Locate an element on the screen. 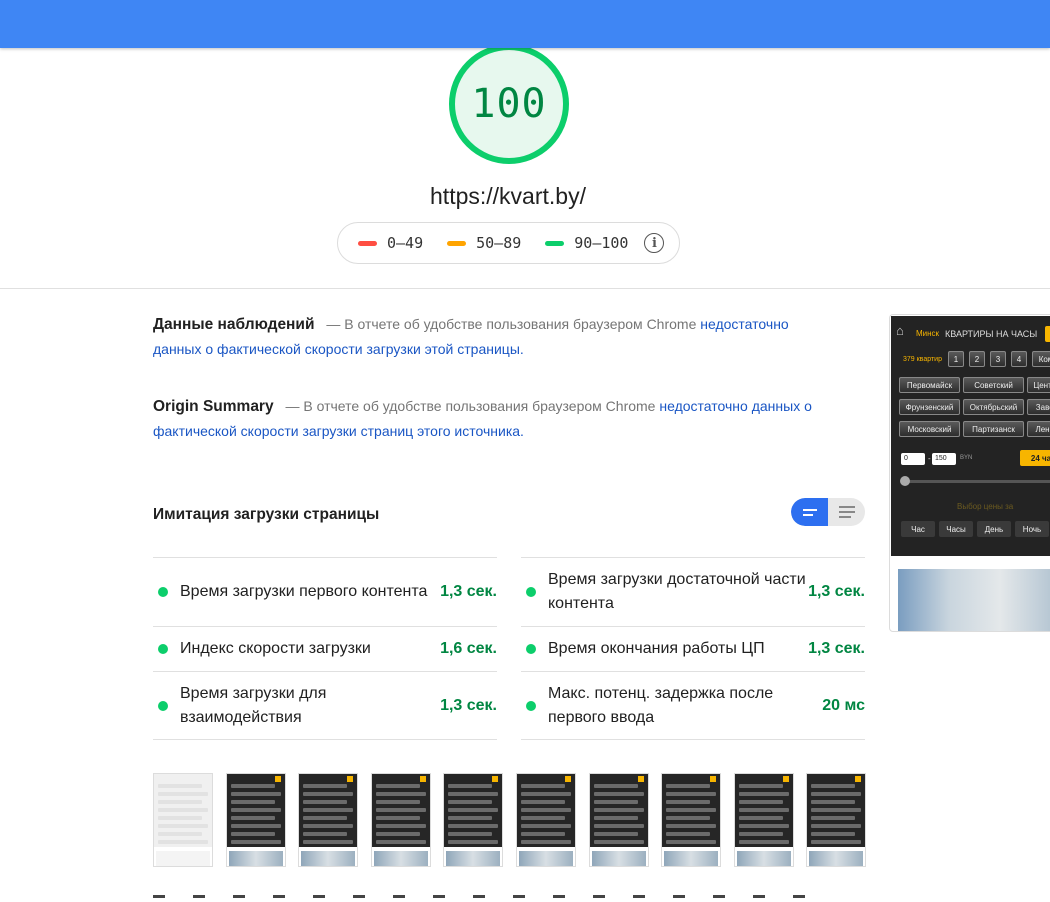  preview-hours-badge: 24 ча is located at coordinates (1035, 458).